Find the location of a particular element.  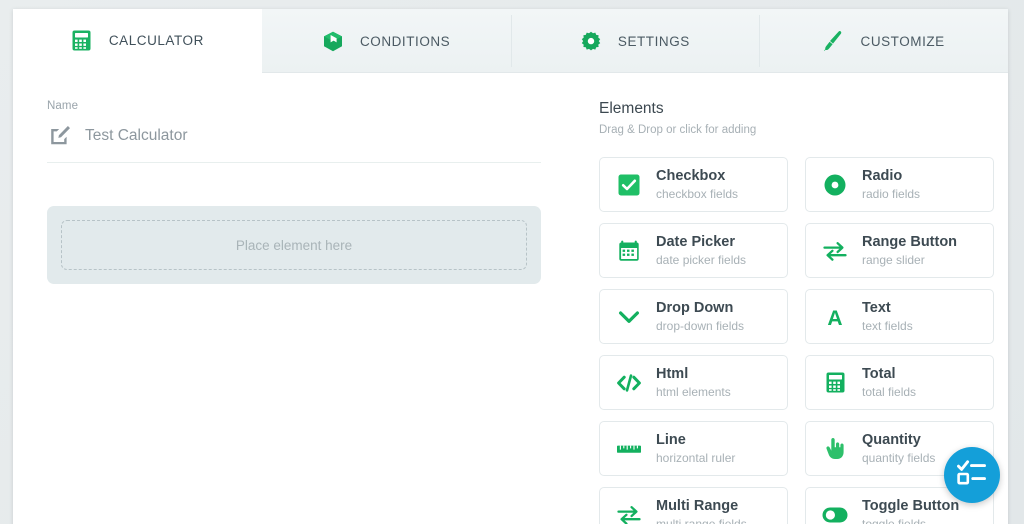

element-title: Date Picker is located at coordinates (695, 241).